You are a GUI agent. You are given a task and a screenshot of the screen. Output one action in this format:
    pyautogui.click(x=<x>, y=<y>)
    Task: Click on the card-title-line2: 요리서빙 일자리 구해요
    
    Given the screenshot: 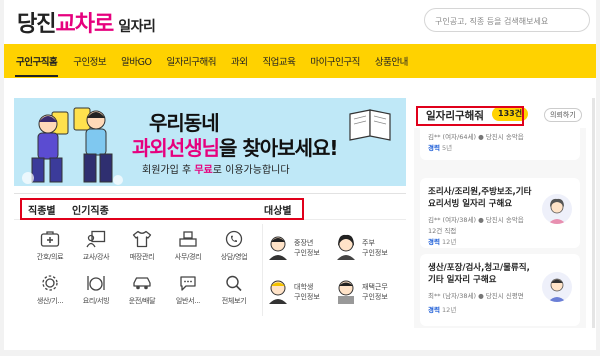 What is the action you would take?
    pyautogui.click(x=470, y=204)
    